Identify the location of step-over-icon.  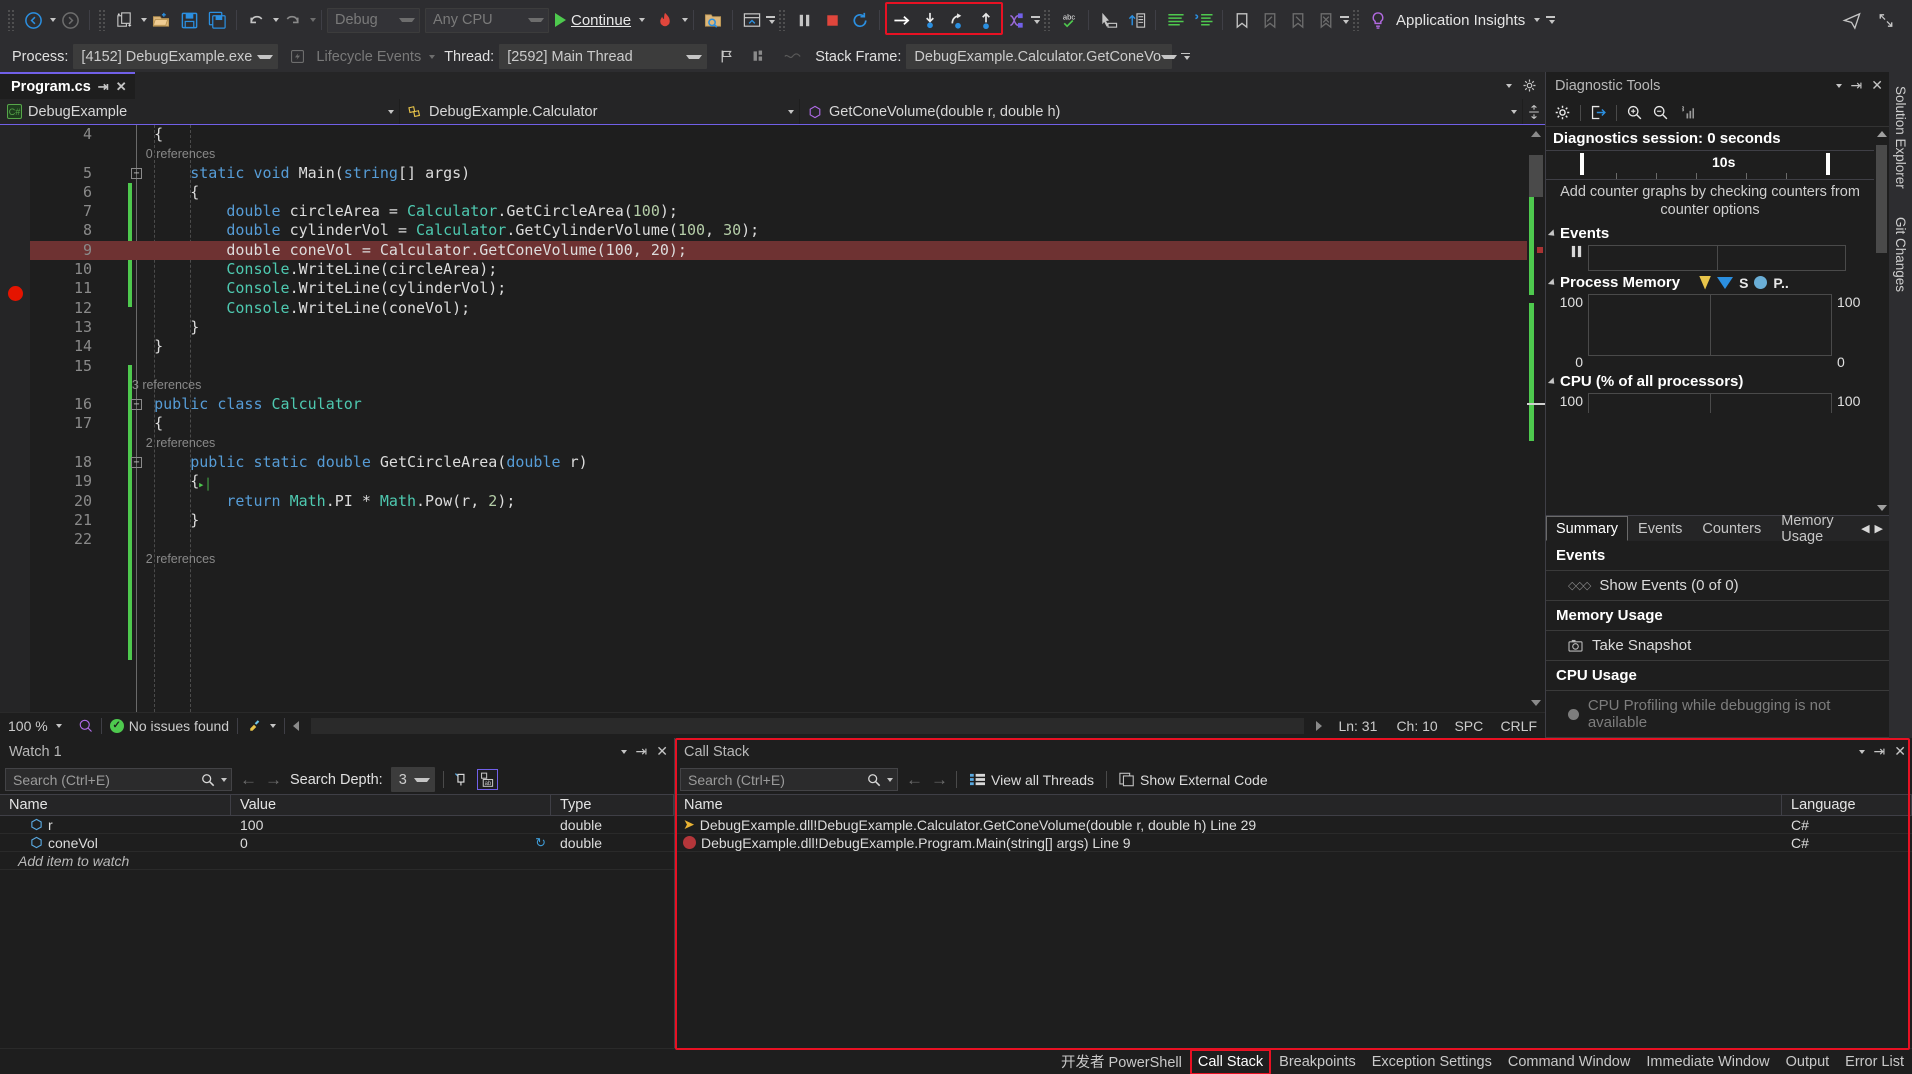
(958, 20).